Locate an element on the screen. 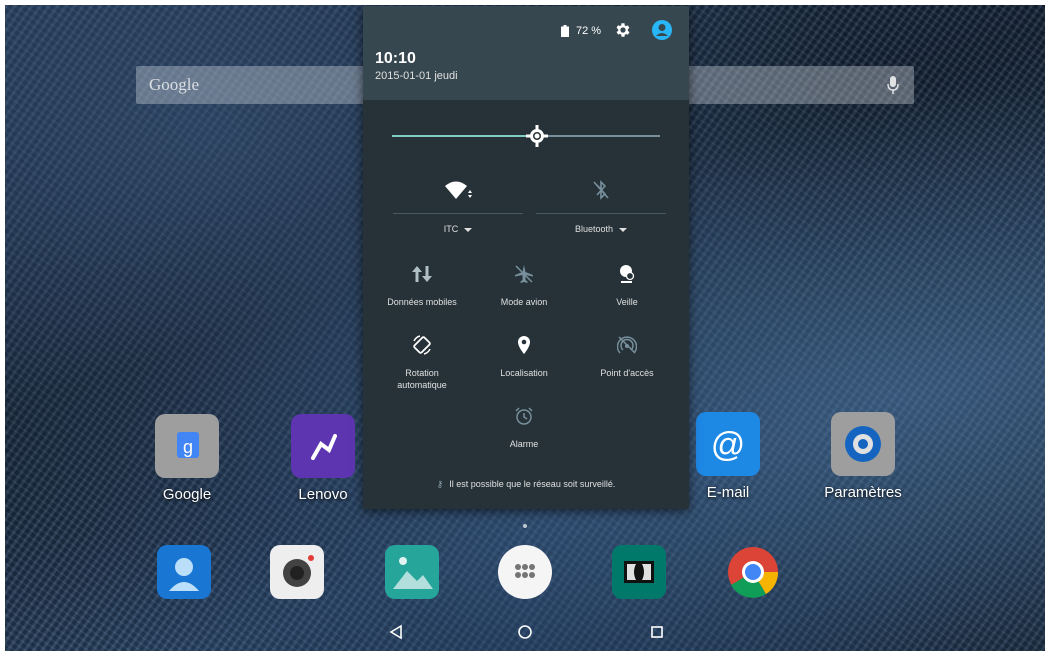  tile-label: Point d'accès is located at coordinates (627, 373).